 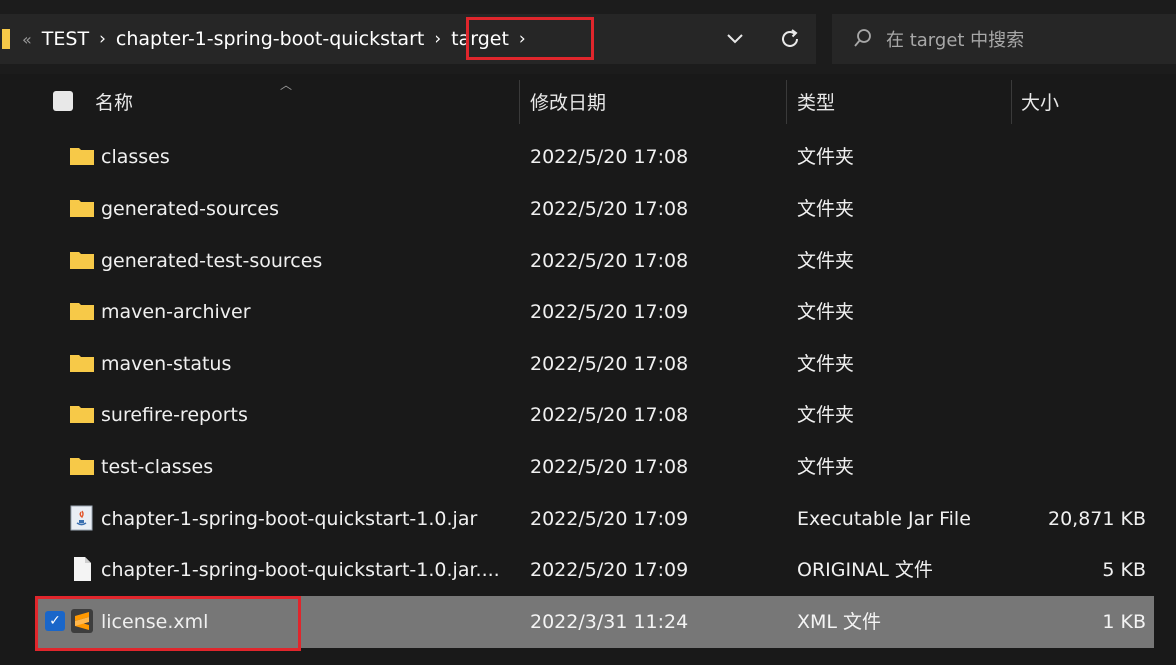 What do you see at coordinates (1124, 622) in the screenshot?
I see `file-size: 1 KB` at bounding box center [1124, 622].